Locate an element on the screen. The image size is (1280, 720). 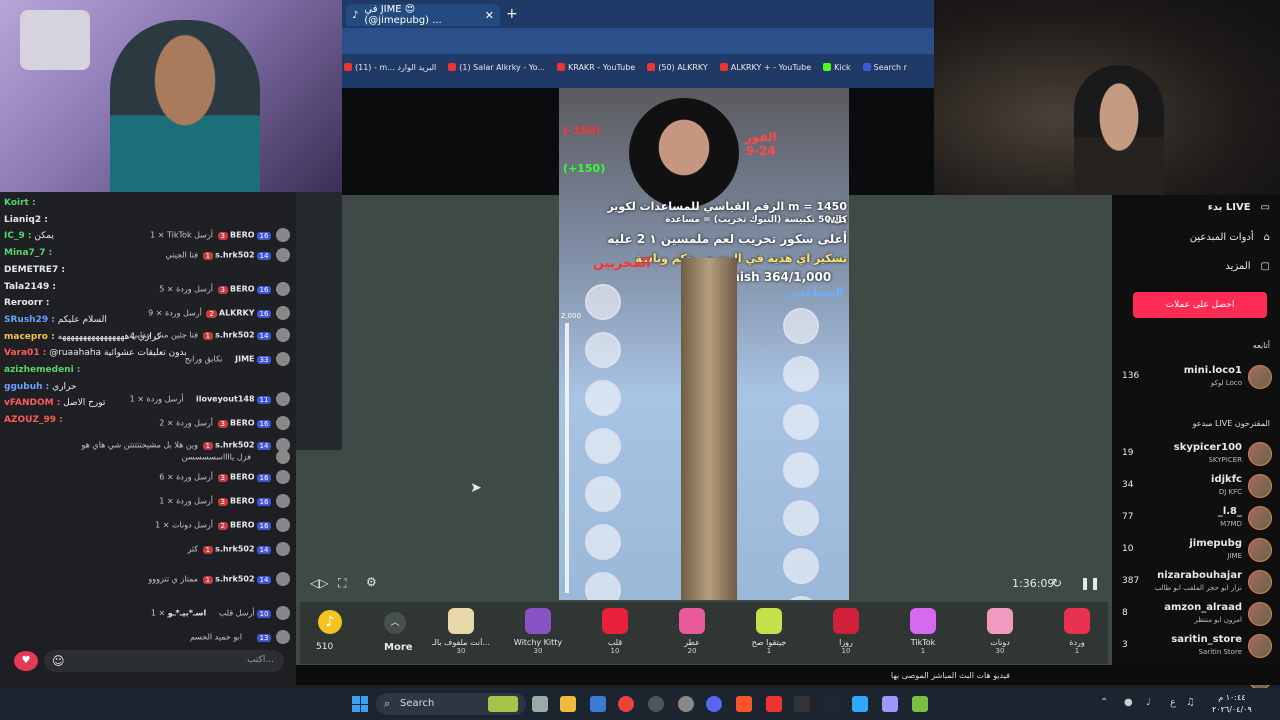
photoshop-icon is located at coordinates (860, 704).